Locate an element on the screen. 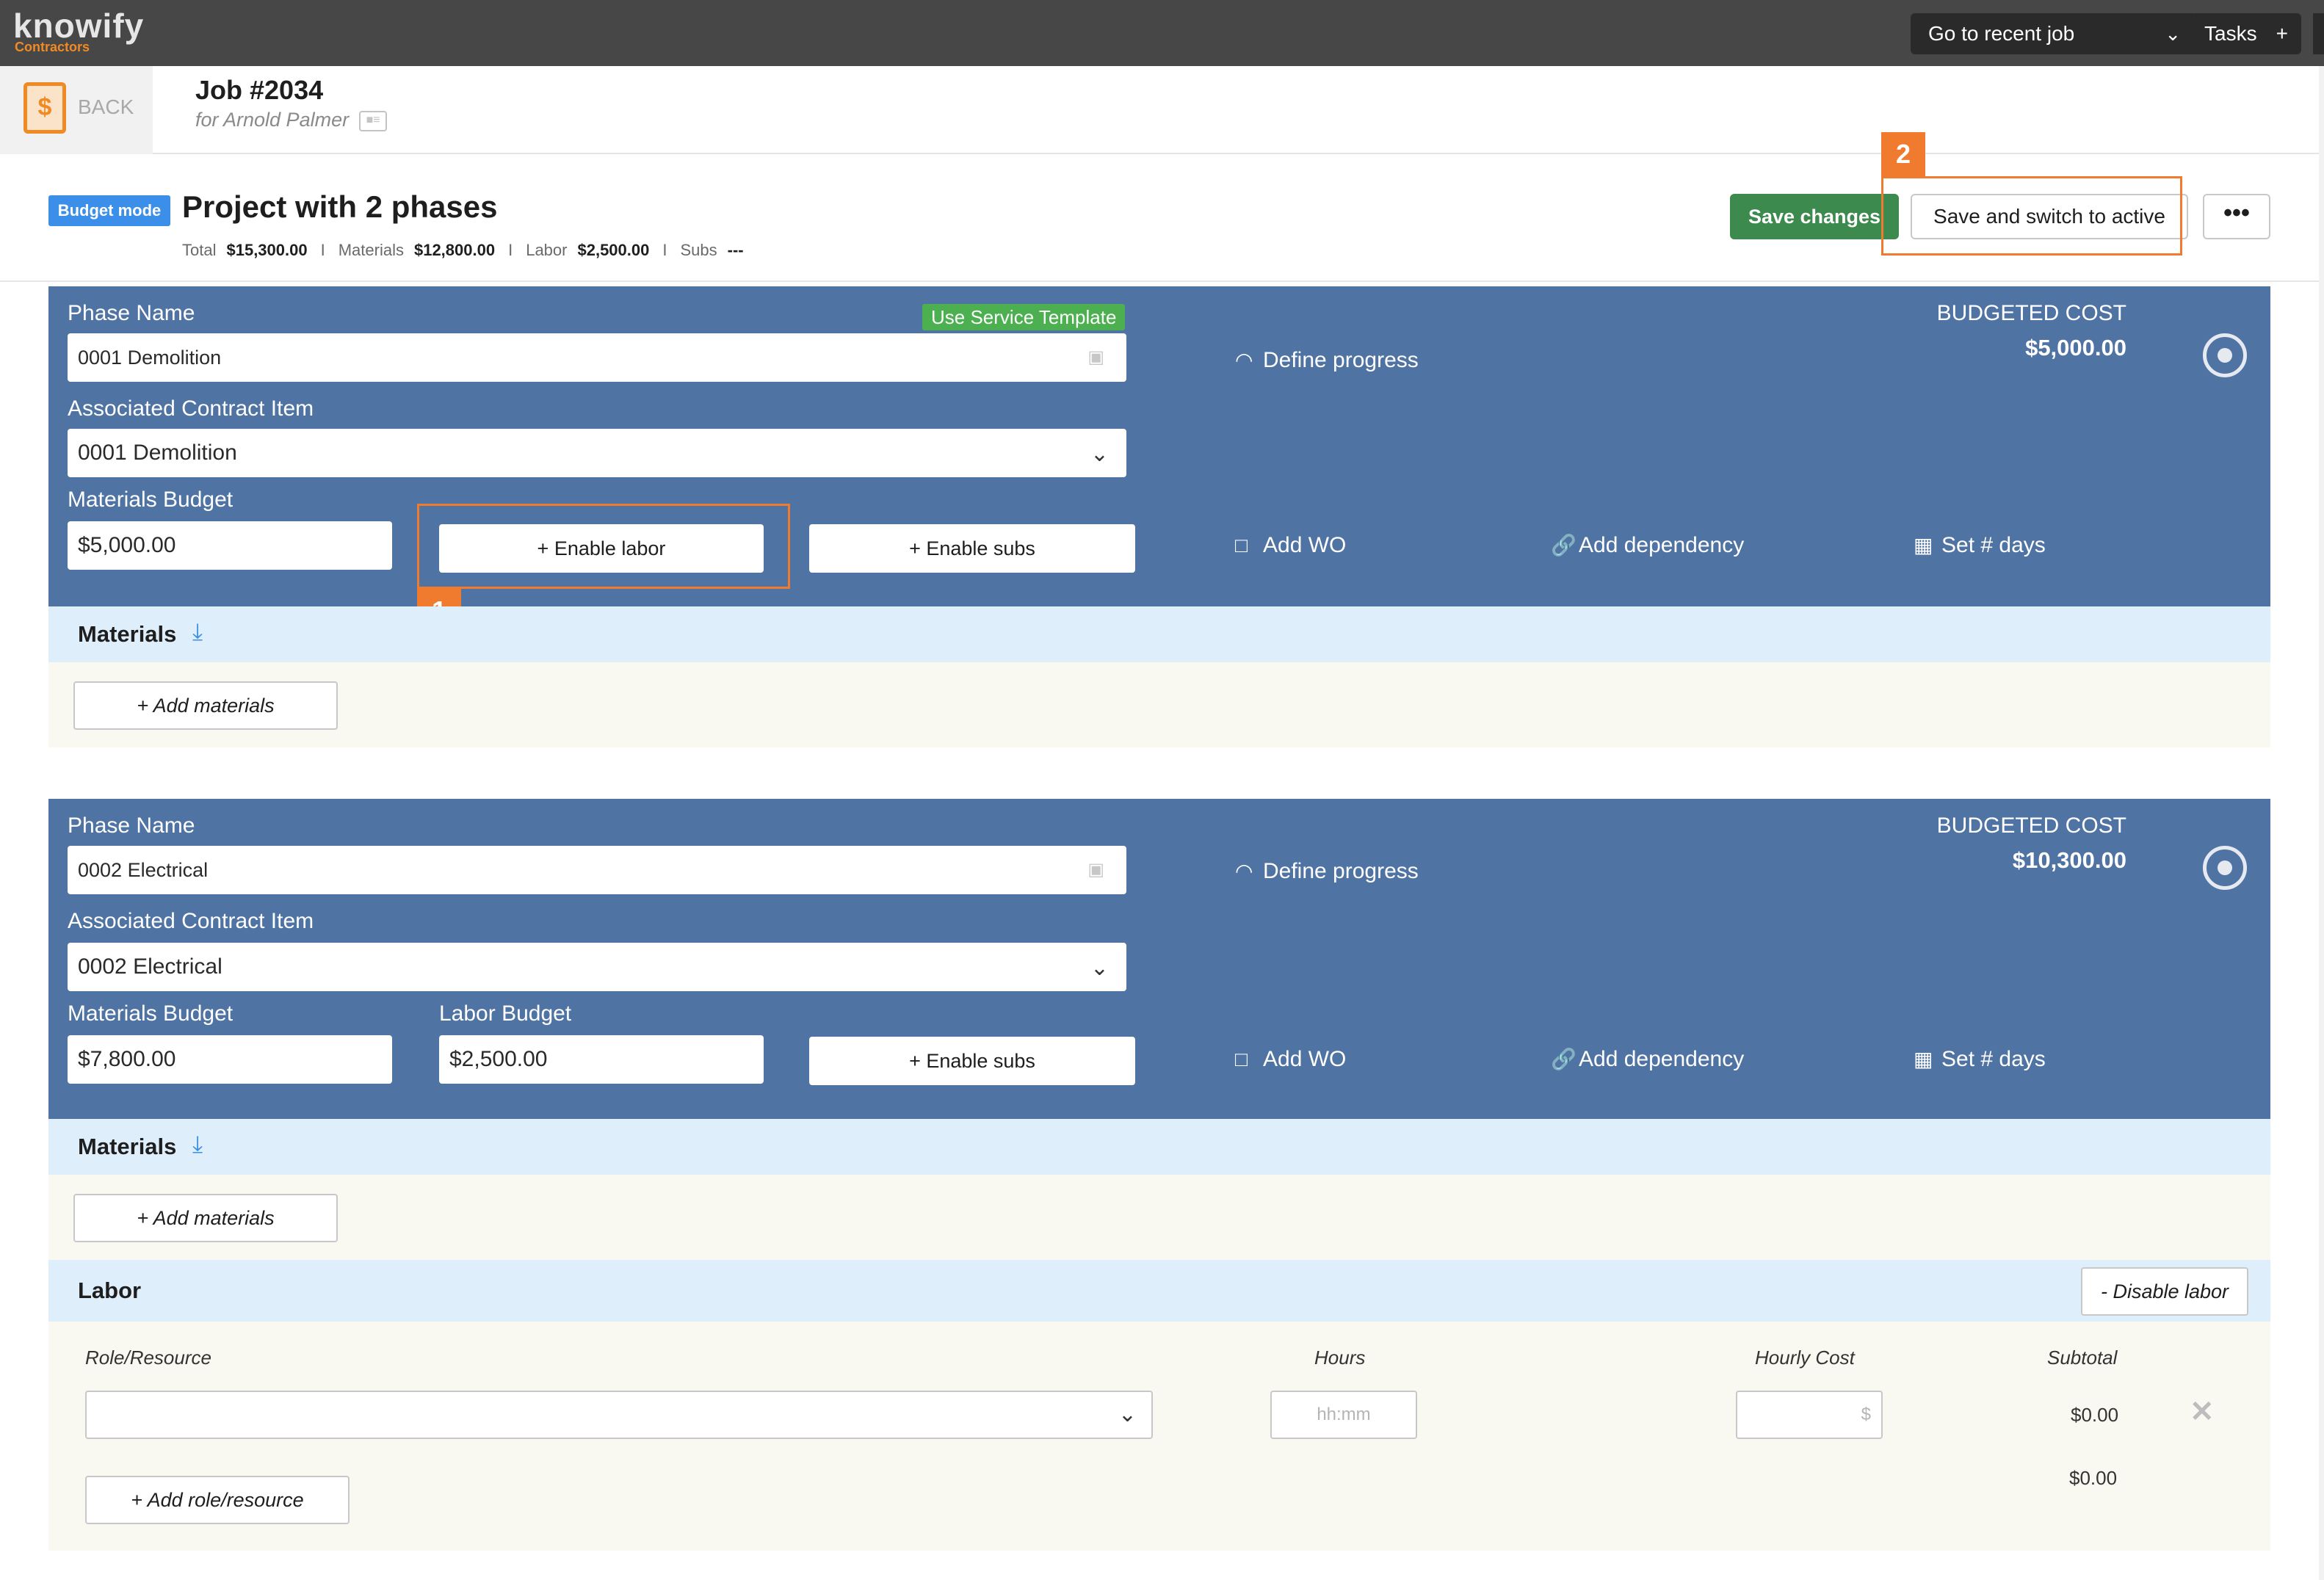 This screenshot has width=2324, height=1580. budget-mode-badge: Budget mode is located at coordinates (109, 210).